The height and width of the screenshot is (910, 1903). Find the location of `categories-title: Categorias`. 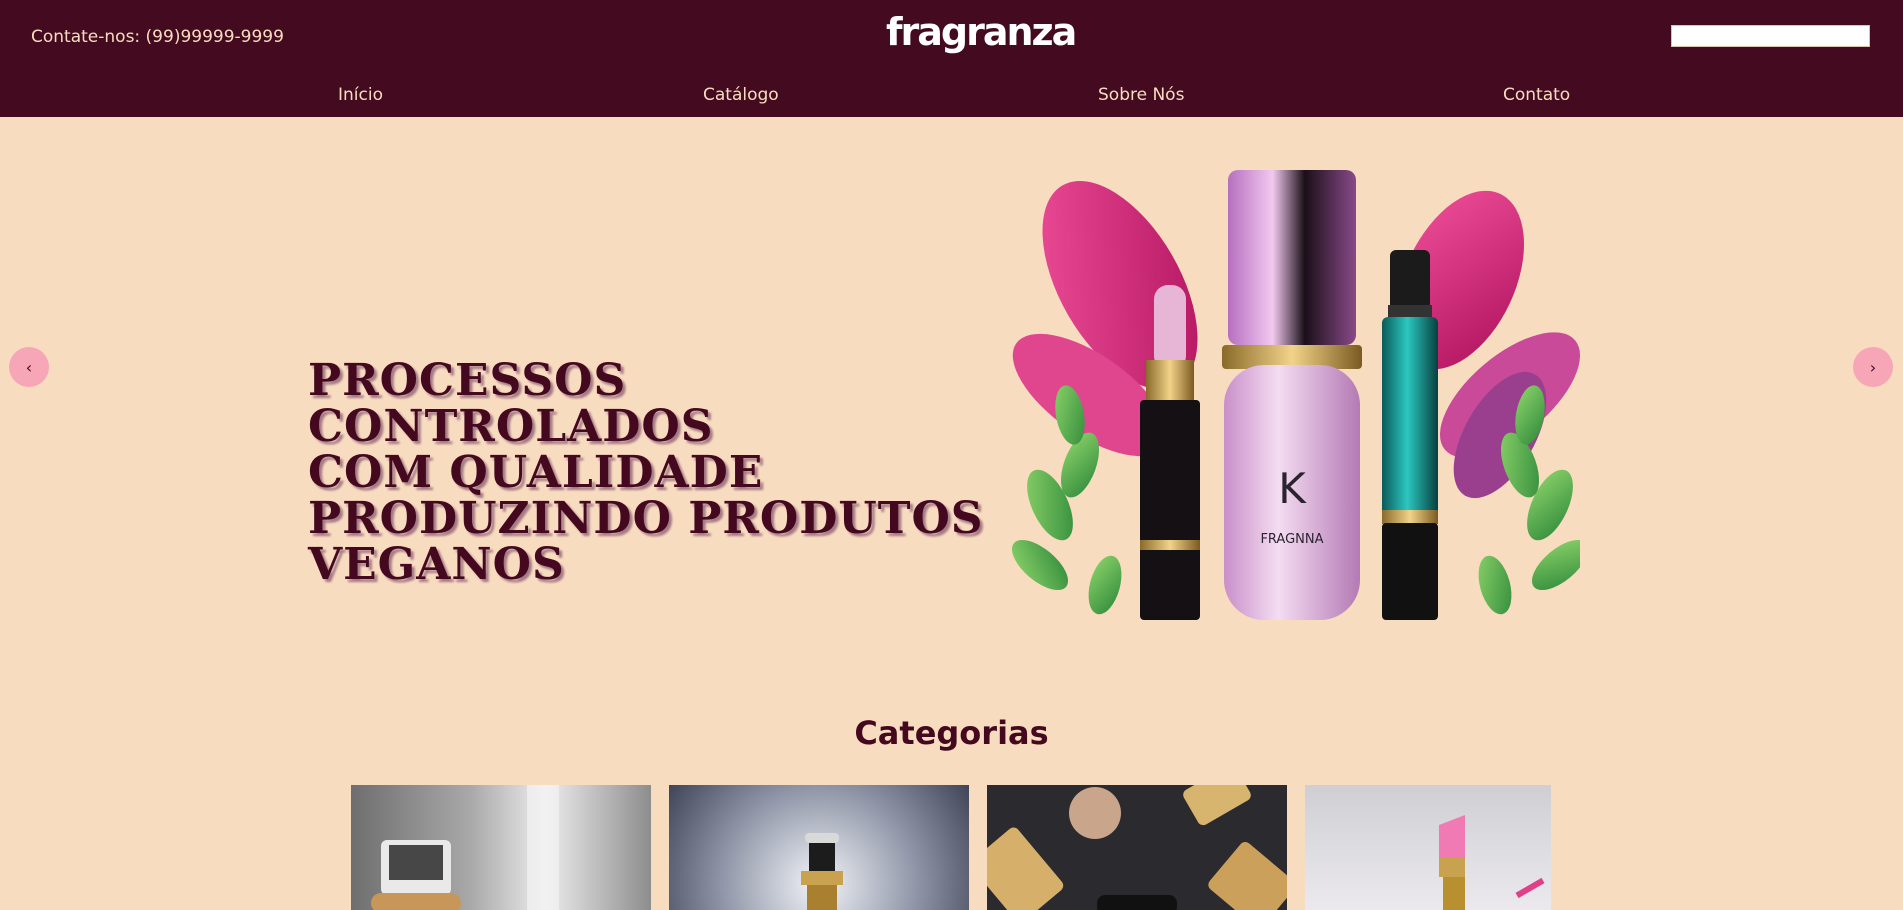

categories-title: Categorias is located at coordinates (951, 733).